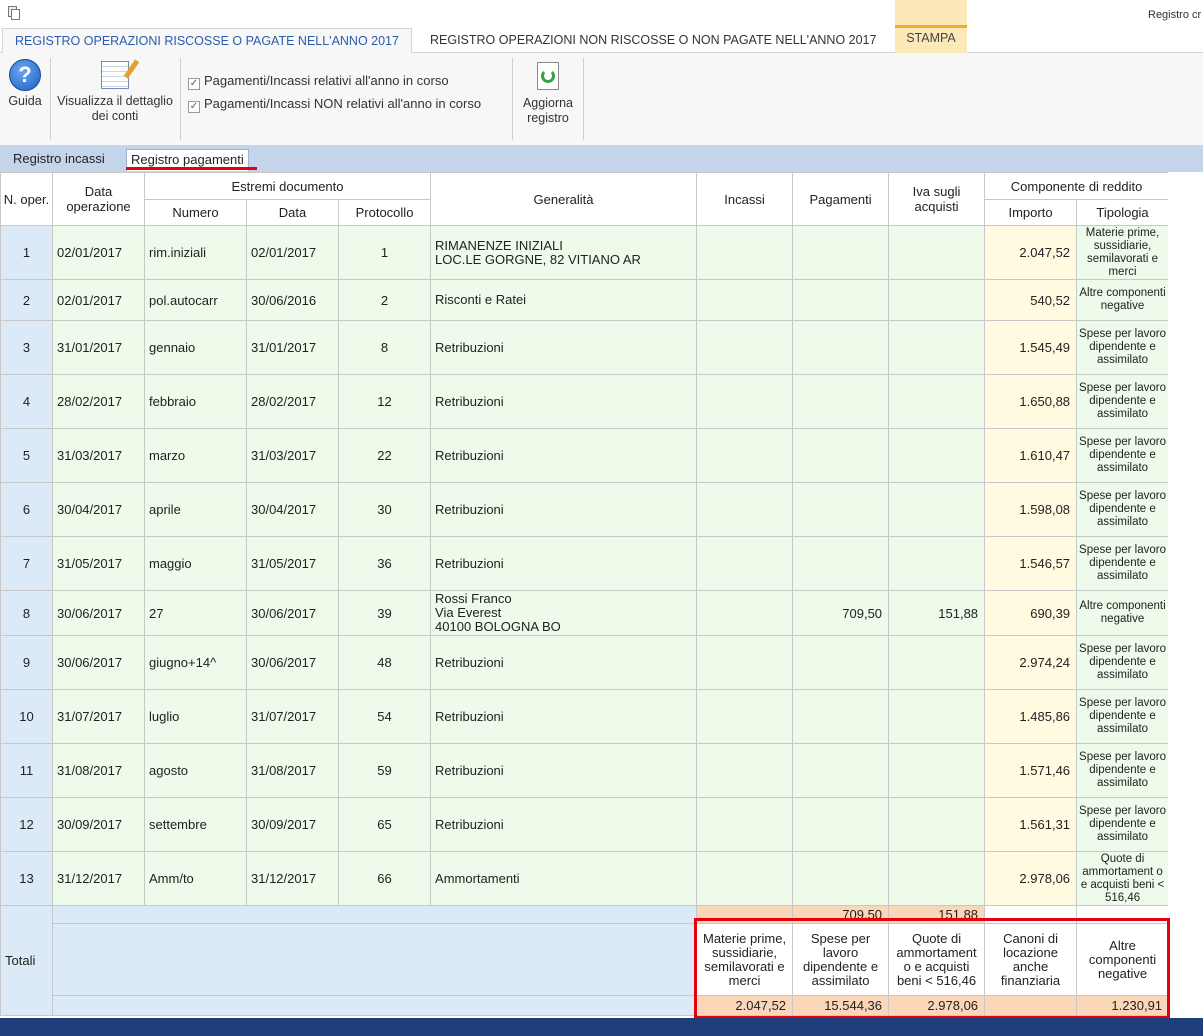 Image resolution: width=1203 pixels, height=1036 pixels. What do you see at coordinates (745, 914) in the screenshot?
I see `totali-incassi` at bounding box center [745, 914].